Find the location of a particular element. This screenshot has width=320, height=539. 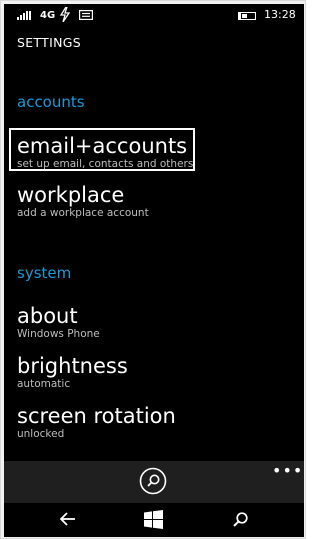

status-bar: 4G 13:28 is located at coordinates (154, 15).